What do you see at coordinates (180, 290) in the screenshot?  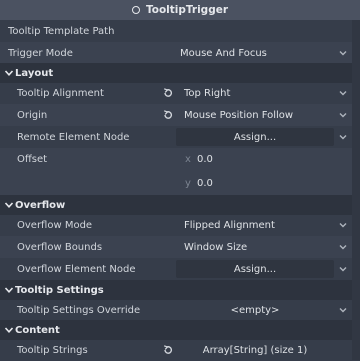 I see `section-tooltip-settings: Tooltip Settings` at bounding box center [180, 290].